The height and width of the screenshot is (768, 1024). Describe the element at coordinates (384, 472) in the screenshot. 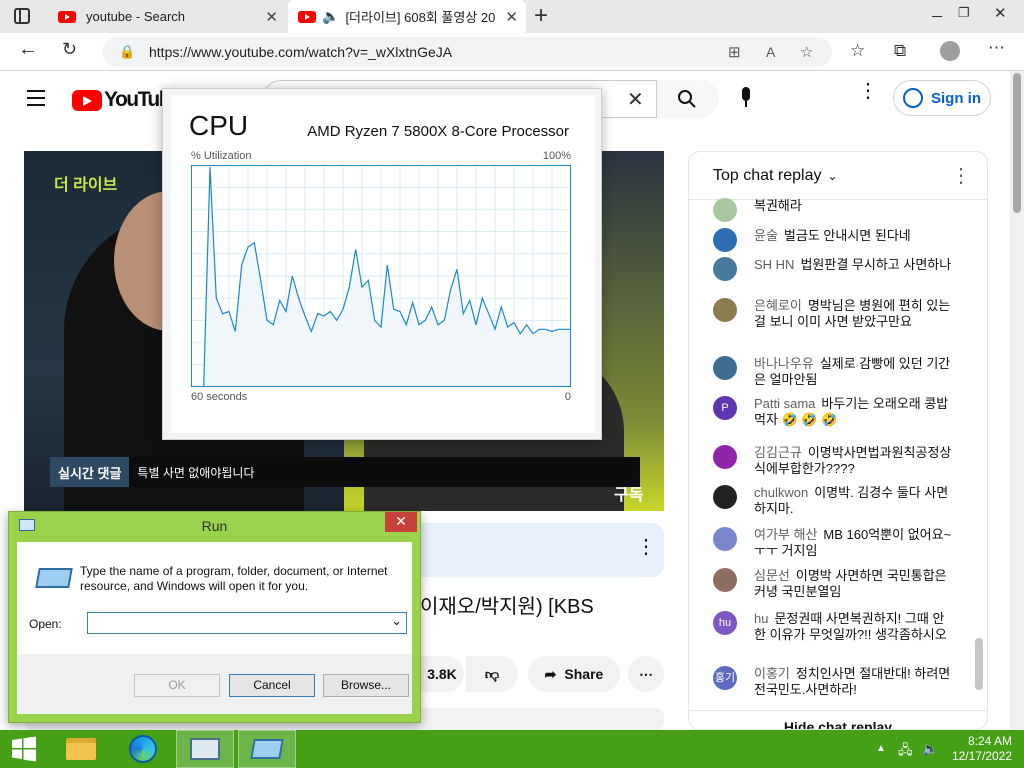

I see `banner-message: 특별 사면 없애야됩니다` at that location.